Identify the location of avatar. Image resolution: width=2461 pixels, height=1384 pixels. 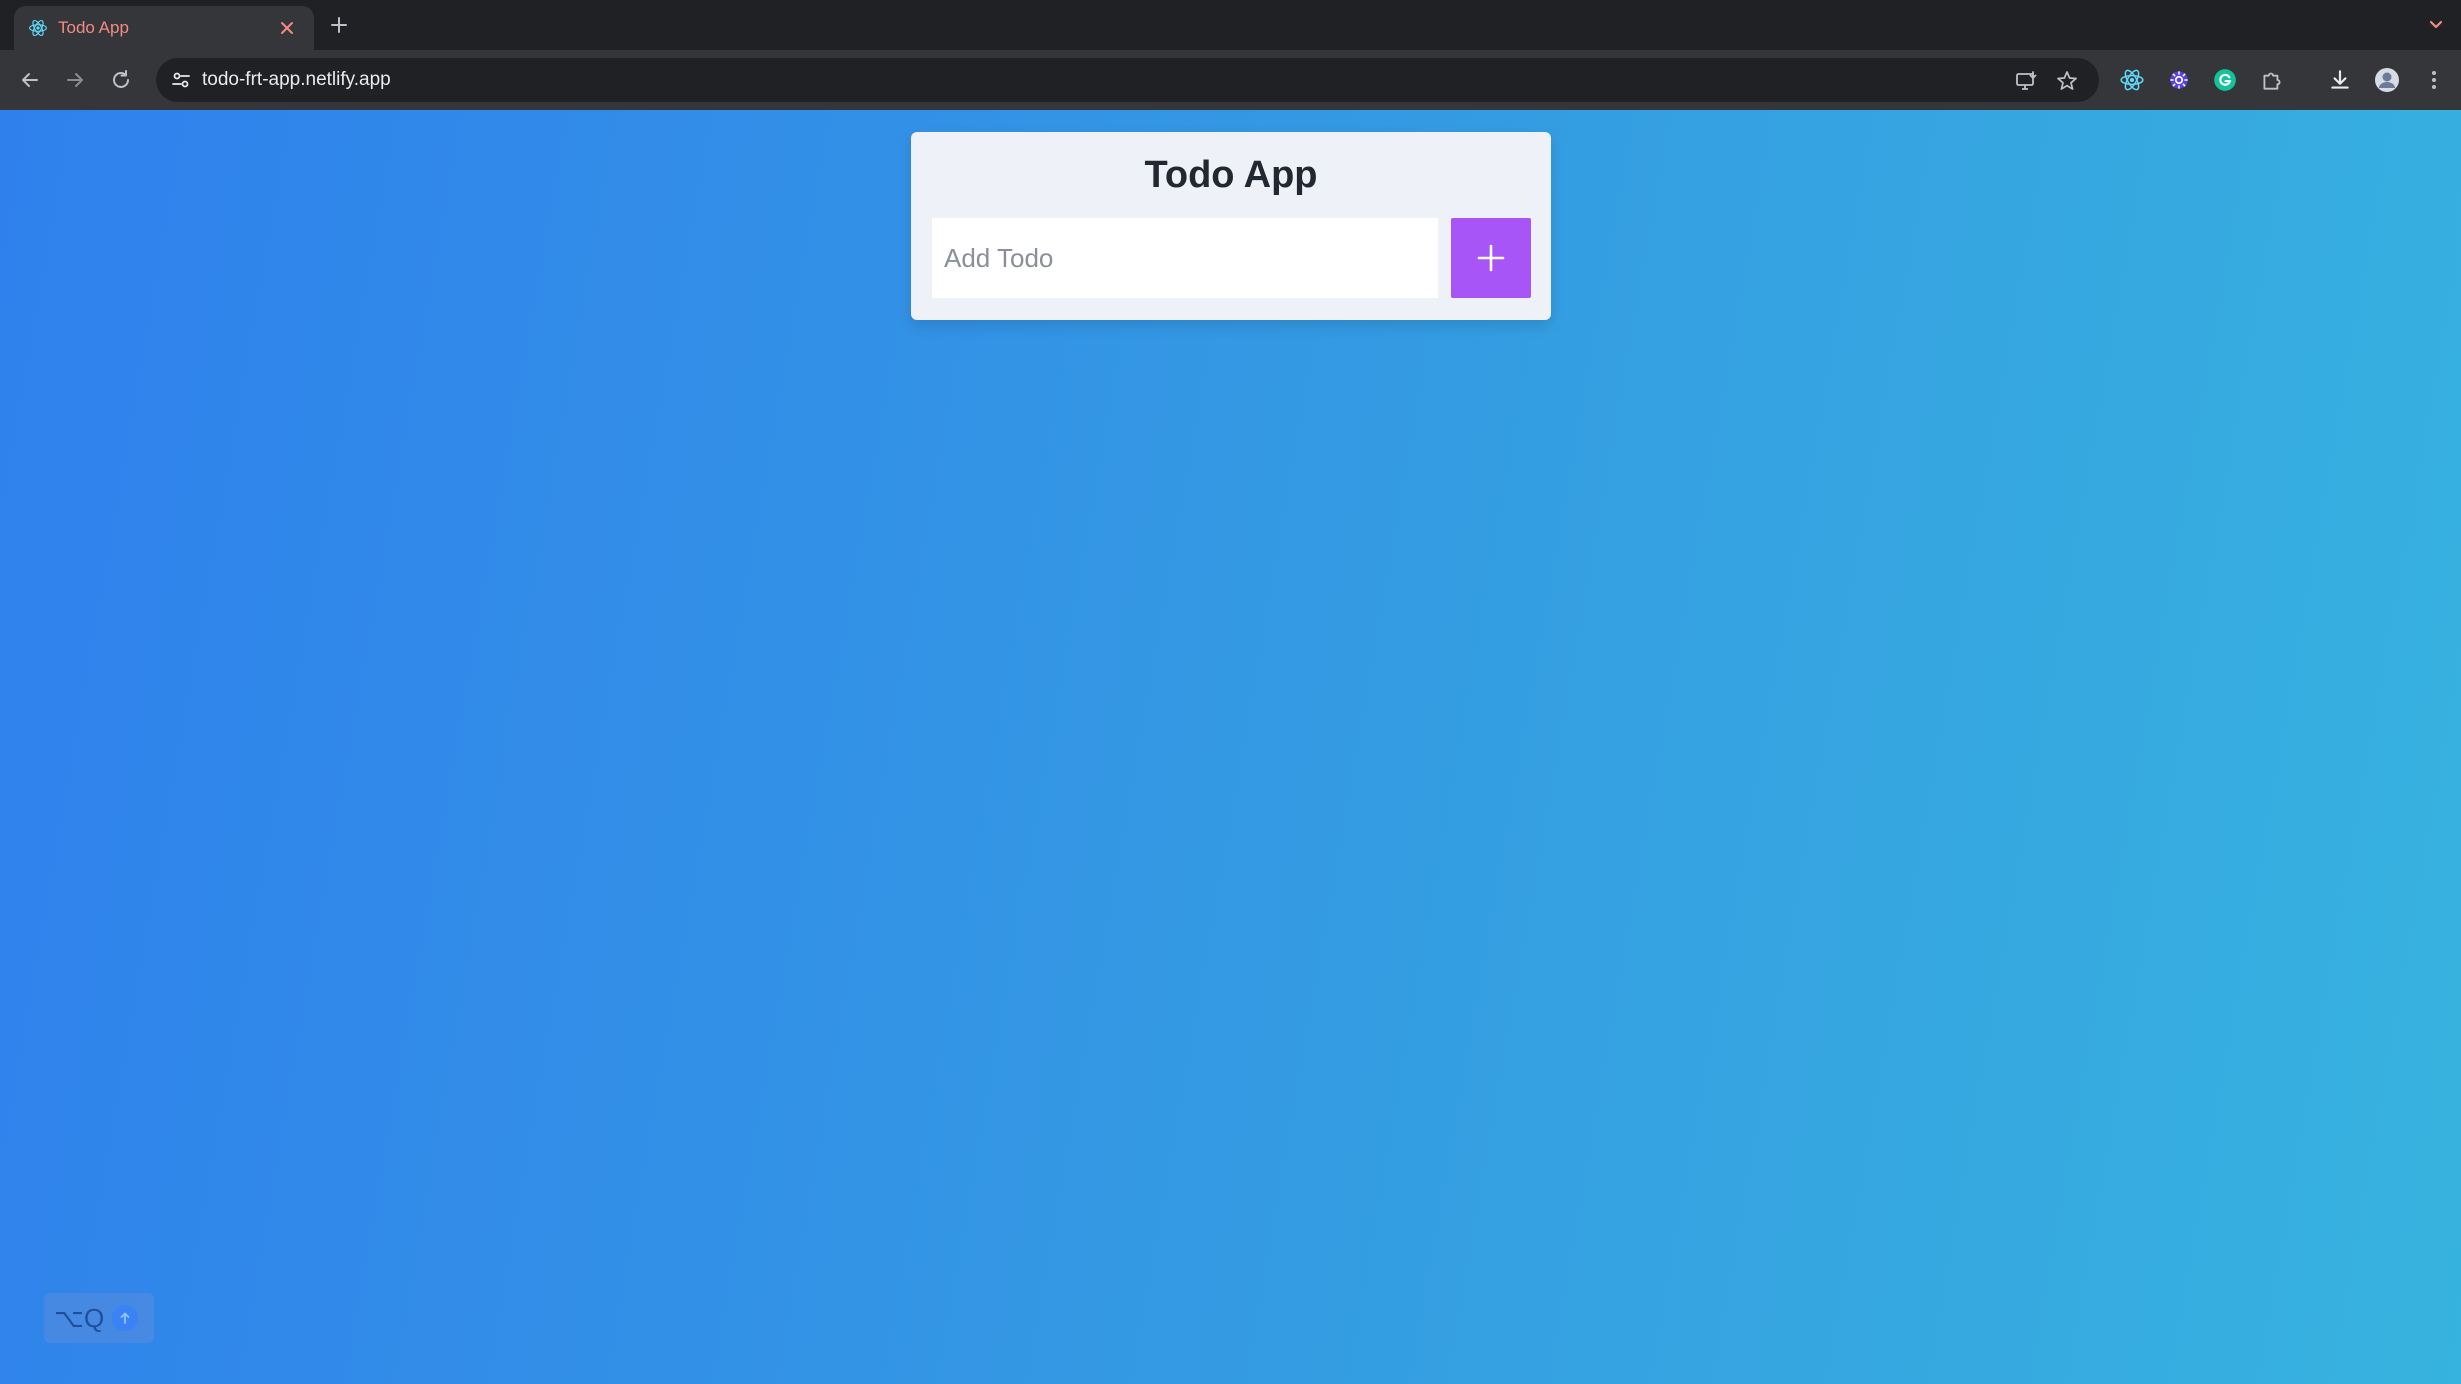
(2387, 80).